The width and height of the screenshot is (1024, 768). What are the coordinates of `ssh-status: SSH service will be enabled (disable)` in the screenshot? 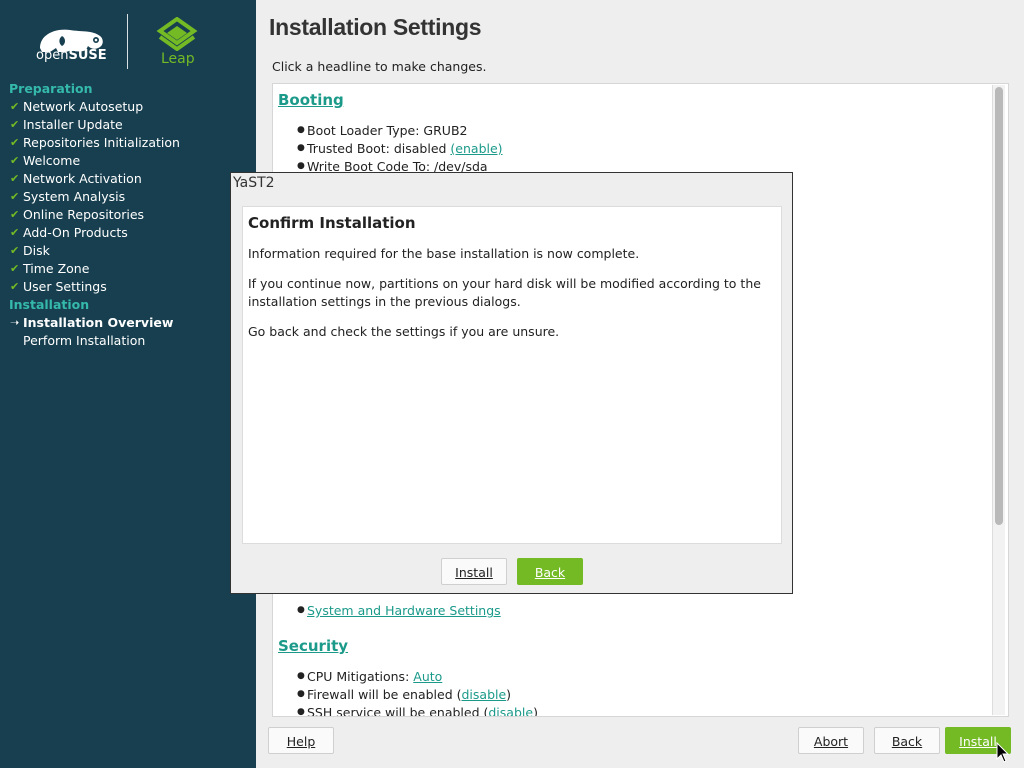 It's located at (417, 710).